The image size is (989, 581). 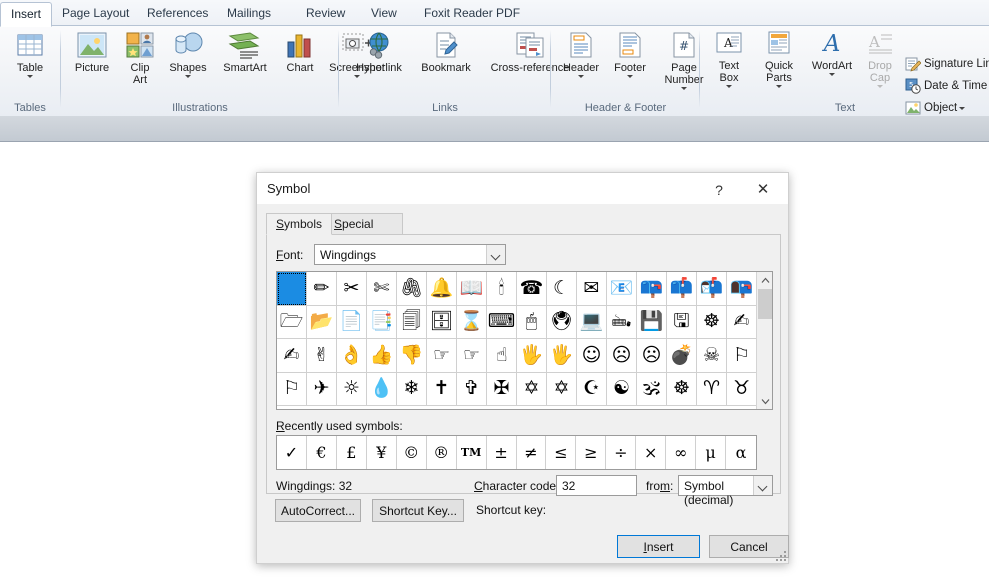 What do you see at coordinates (532, 356) in the screenshot?
I see `pointing-left-symbol: 🖐` at bounding box center [532, 356].